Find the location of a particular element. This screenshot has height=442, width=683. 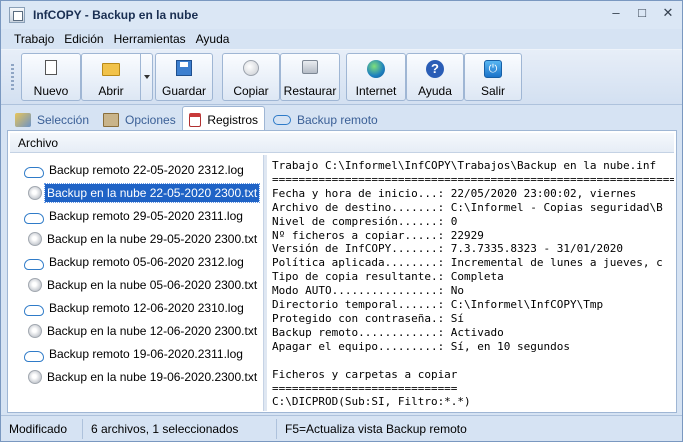

restore-icon is located at coordinates (310, 67).